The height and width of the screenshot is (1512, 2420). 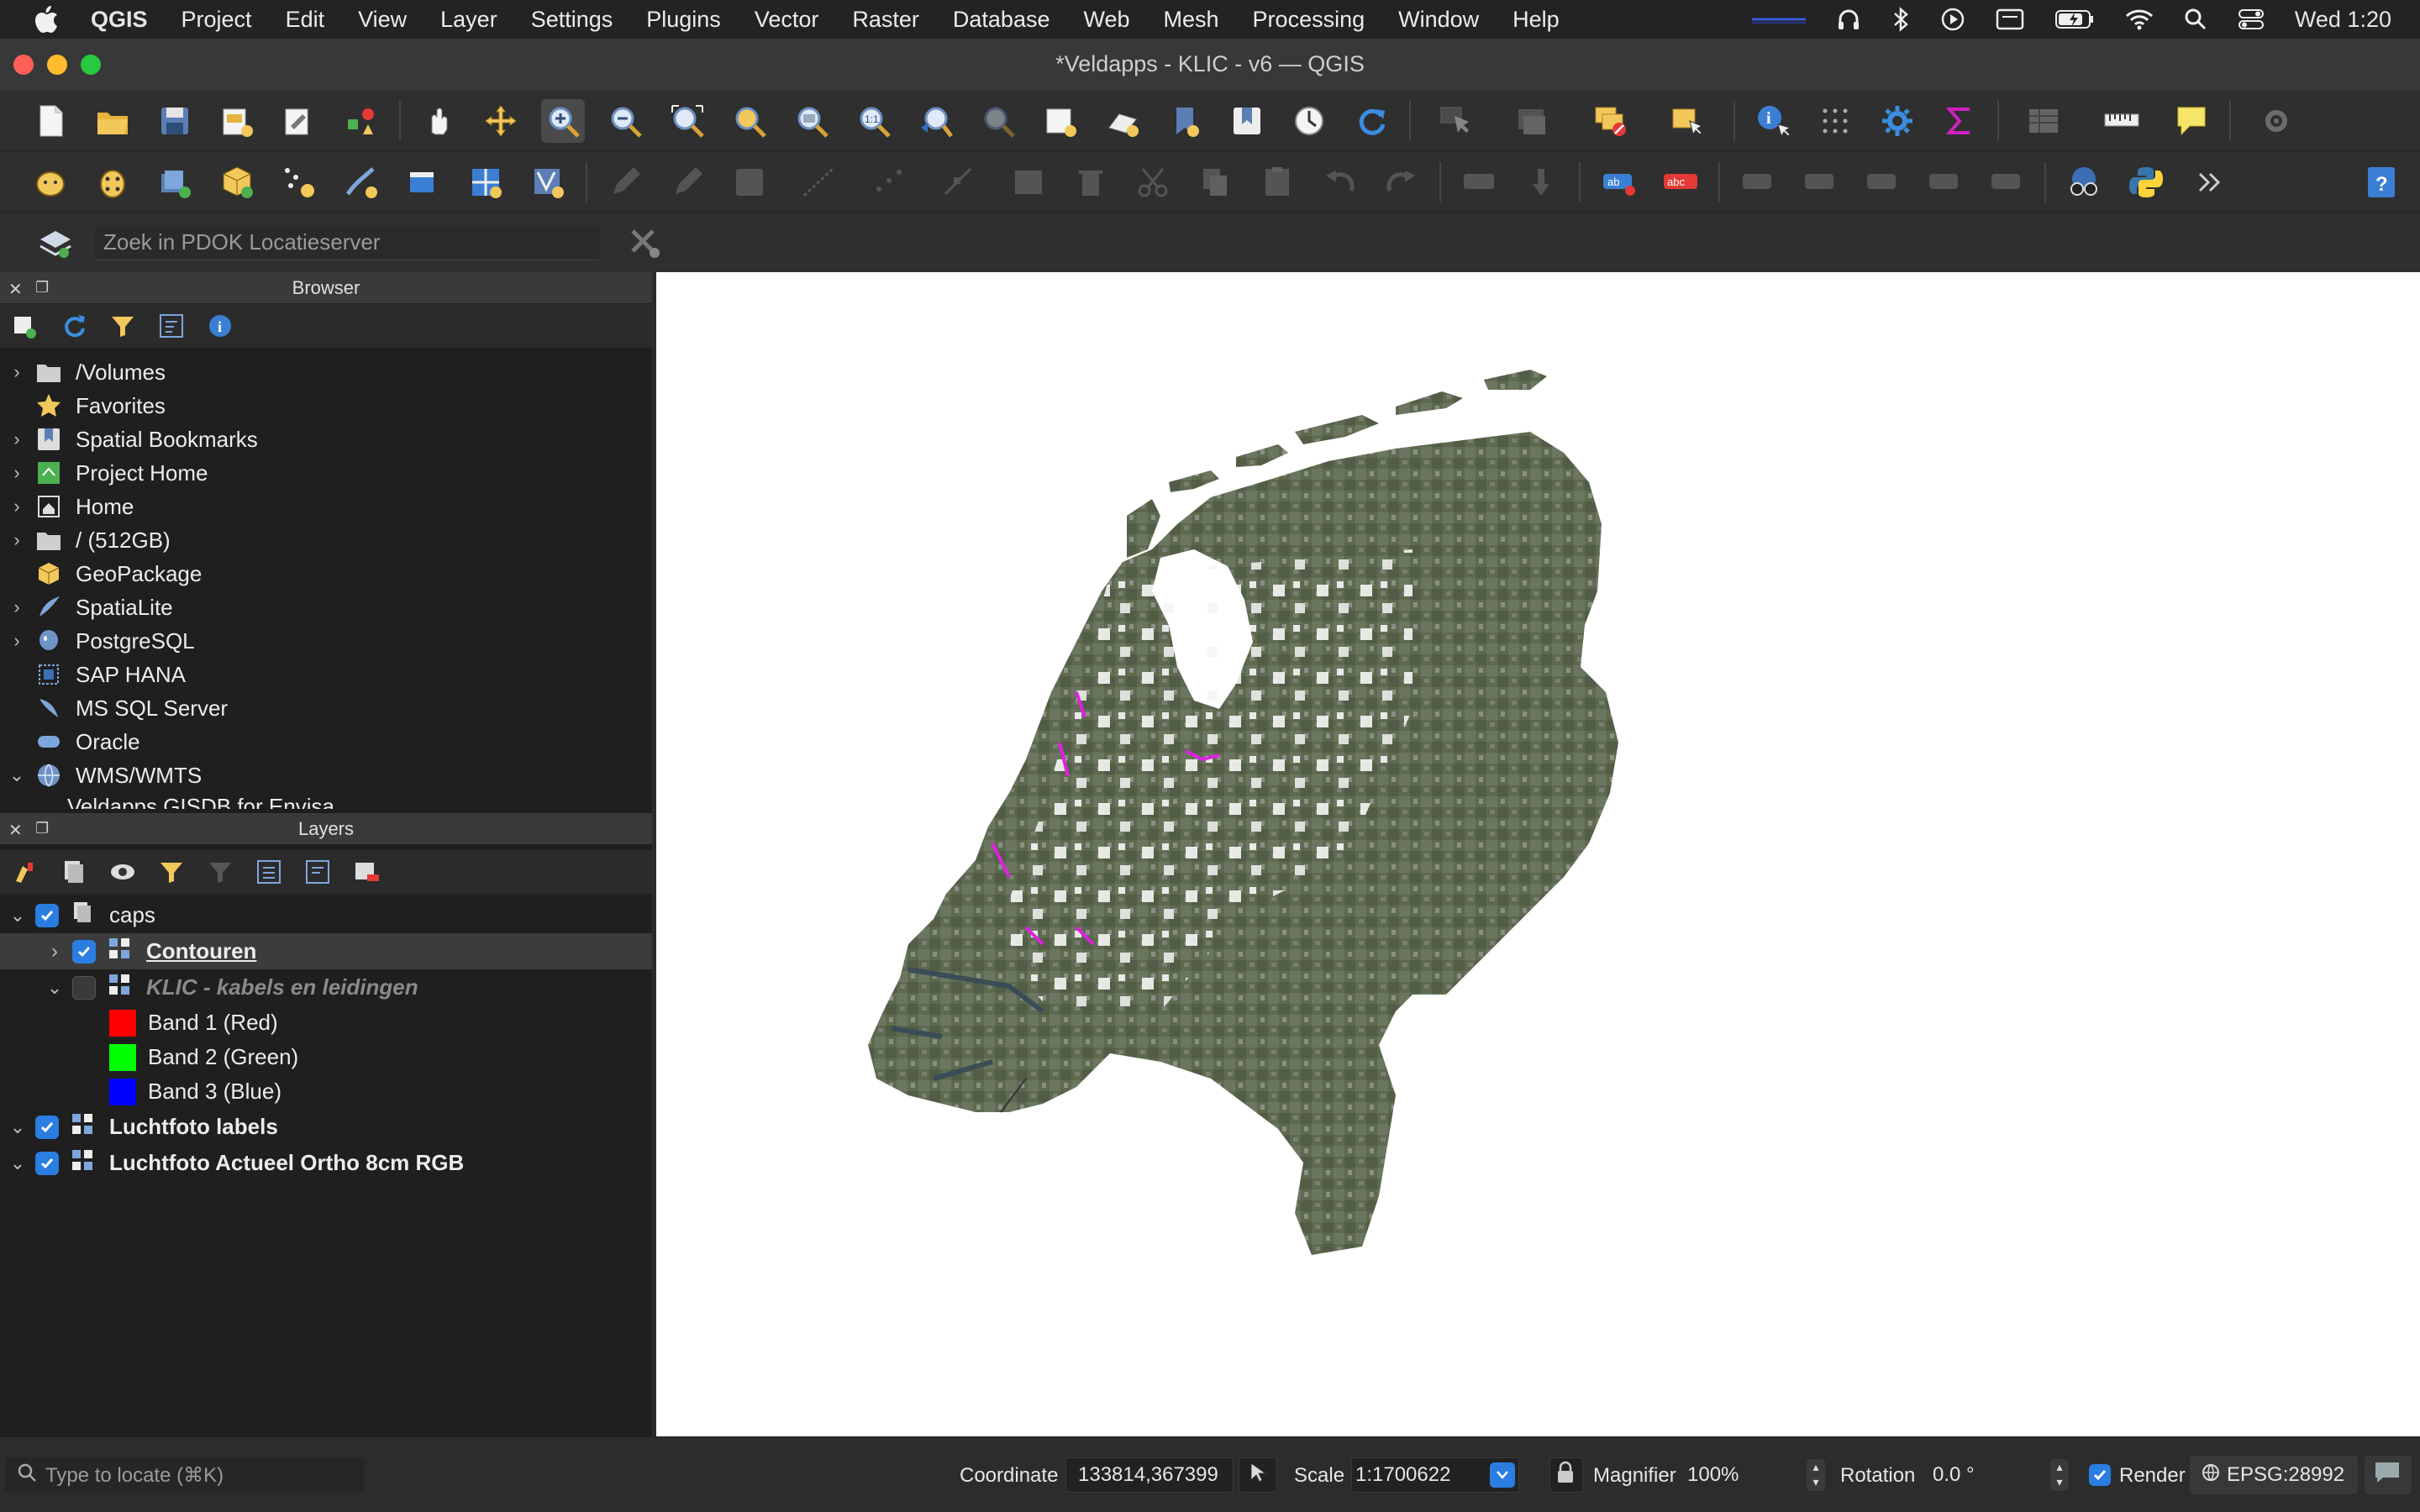 I want to click on label-tool-icon, so click(x=1479, y=182).